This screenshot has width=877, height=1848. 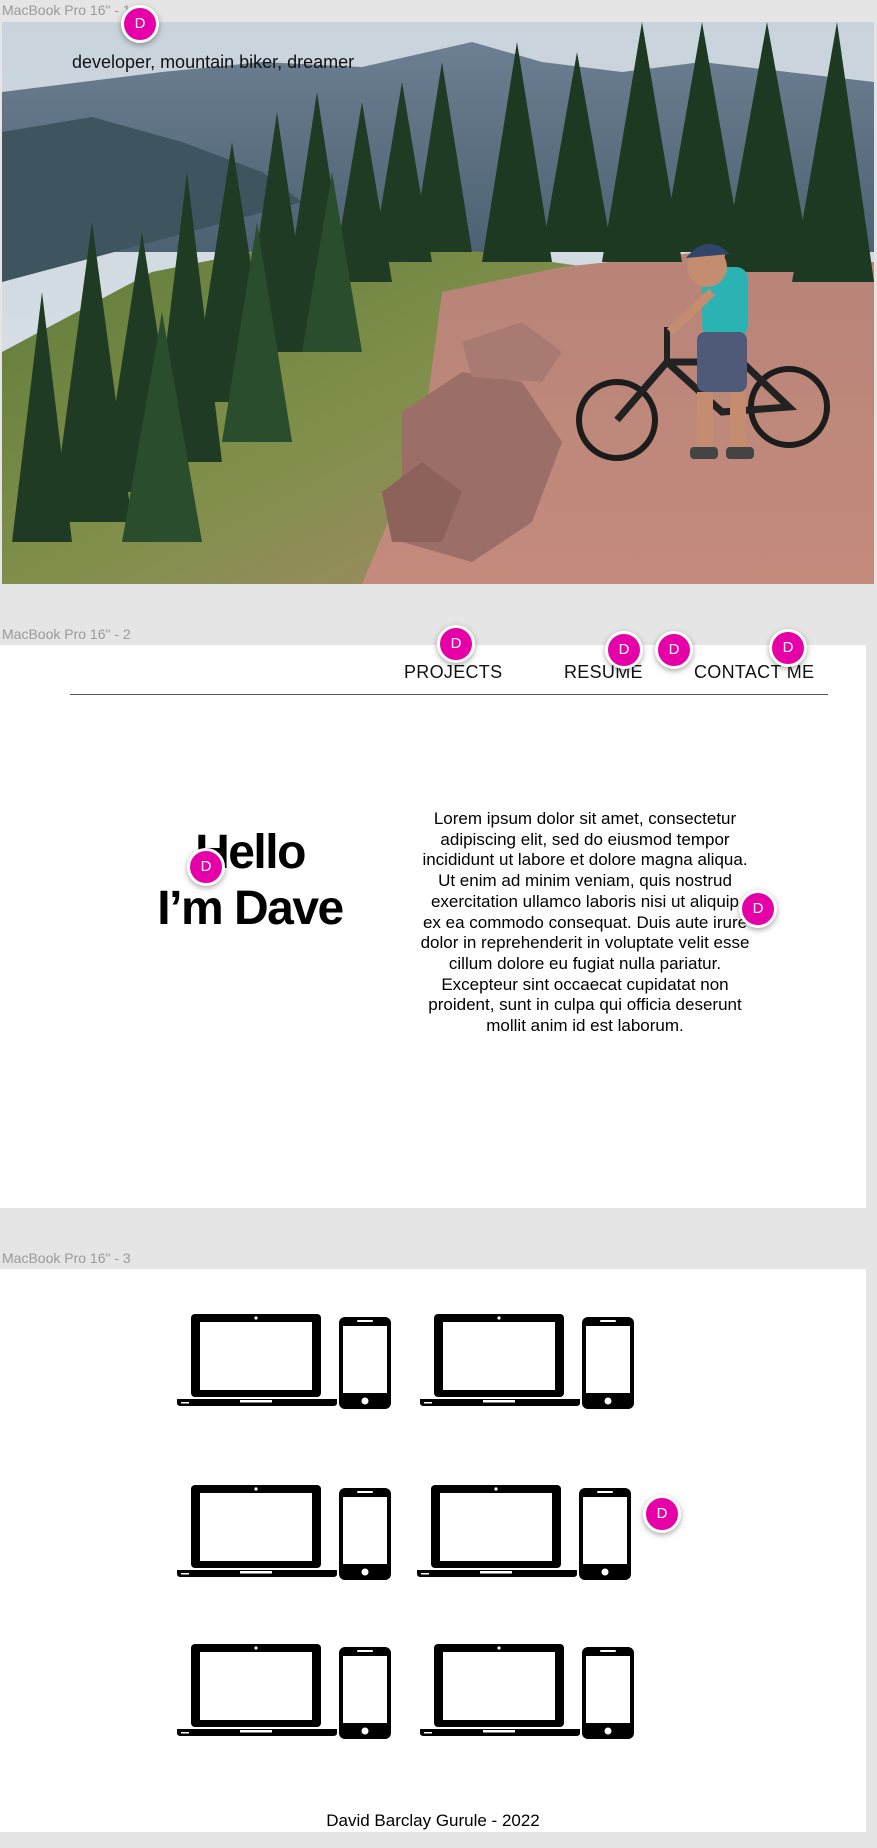 What do you see at coordinates (250, 881) in the screenshot?
I see `intro-heading: Hello I’m Dave` at bounding box center [250, 881].